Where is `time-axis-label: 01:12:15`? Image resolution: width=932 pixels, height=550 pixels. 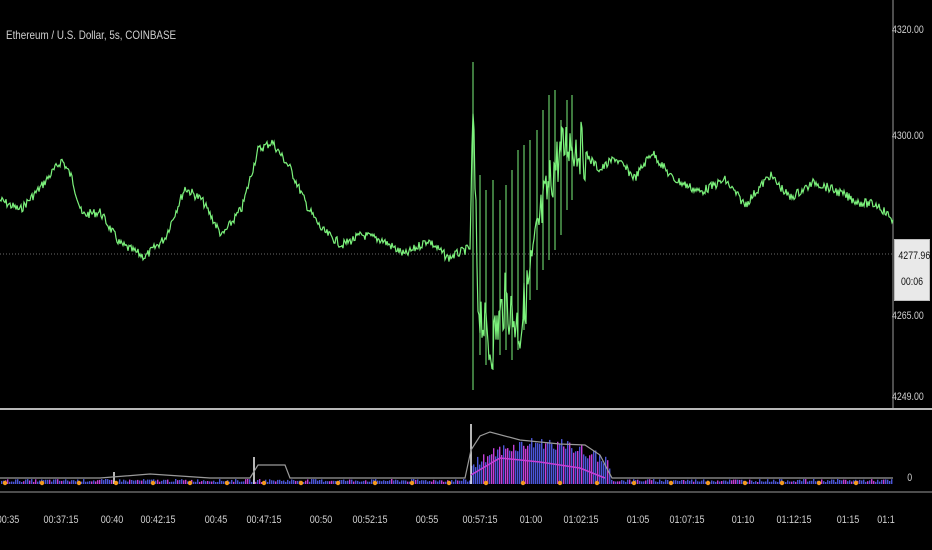 time-axis-label: 01:12:15 is located at coordinates (794, 520).